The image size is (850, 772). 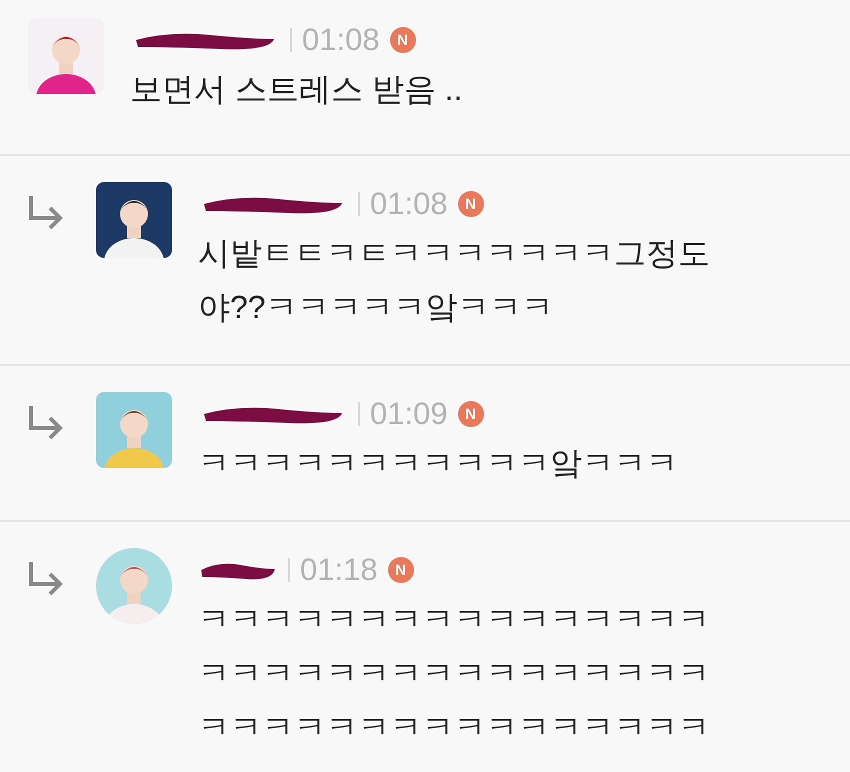 What do you see at coordinates (454, 253) in the screenshot?
I see `comment-text: 시밭ㅌㅌㅋㅌㅋㅋㅋㅋㅋㅋㅋ그정도` at bounding box center [454, 253].